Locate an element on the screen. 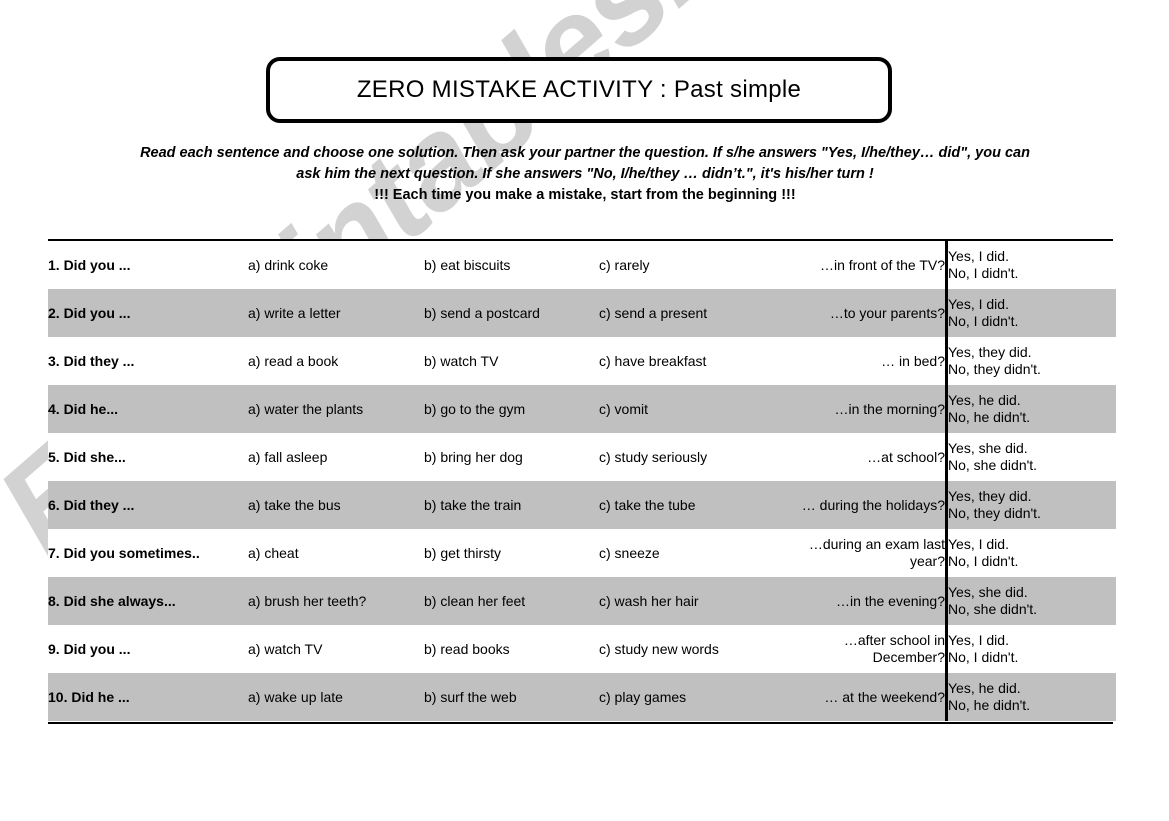 This screenshot has height=821, width=1169. option-a: a) brush her teeth? is located at coordinates (336, 601).